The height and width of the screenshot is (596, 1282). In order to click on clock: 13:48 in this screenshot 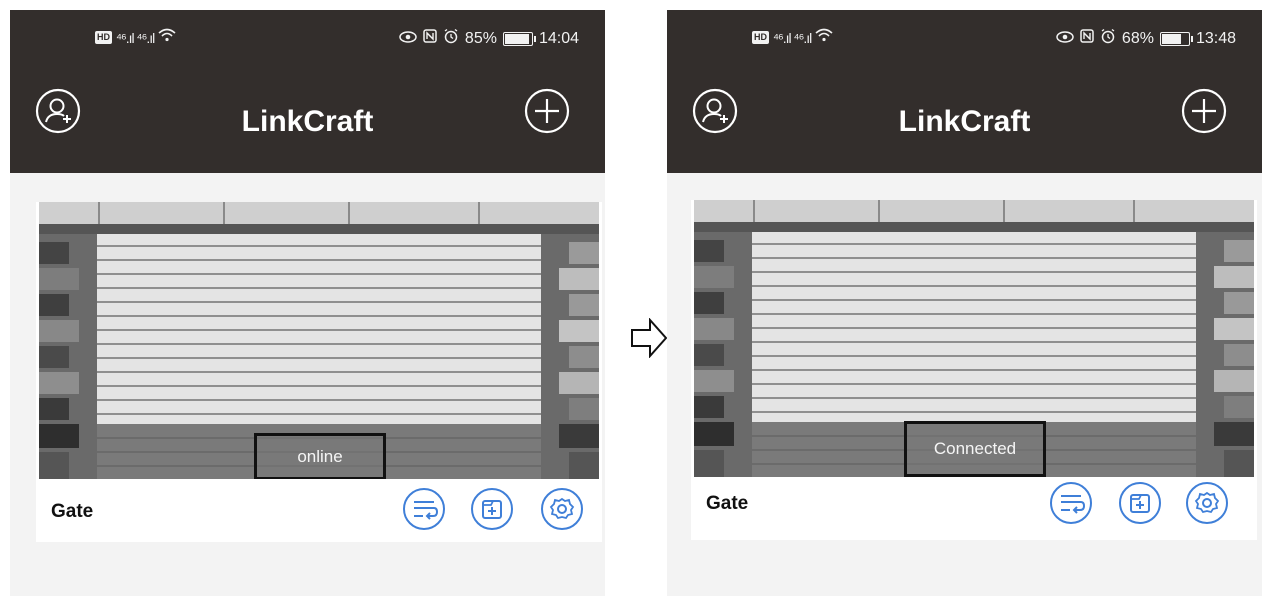, I will do `click(1215, 38)`.